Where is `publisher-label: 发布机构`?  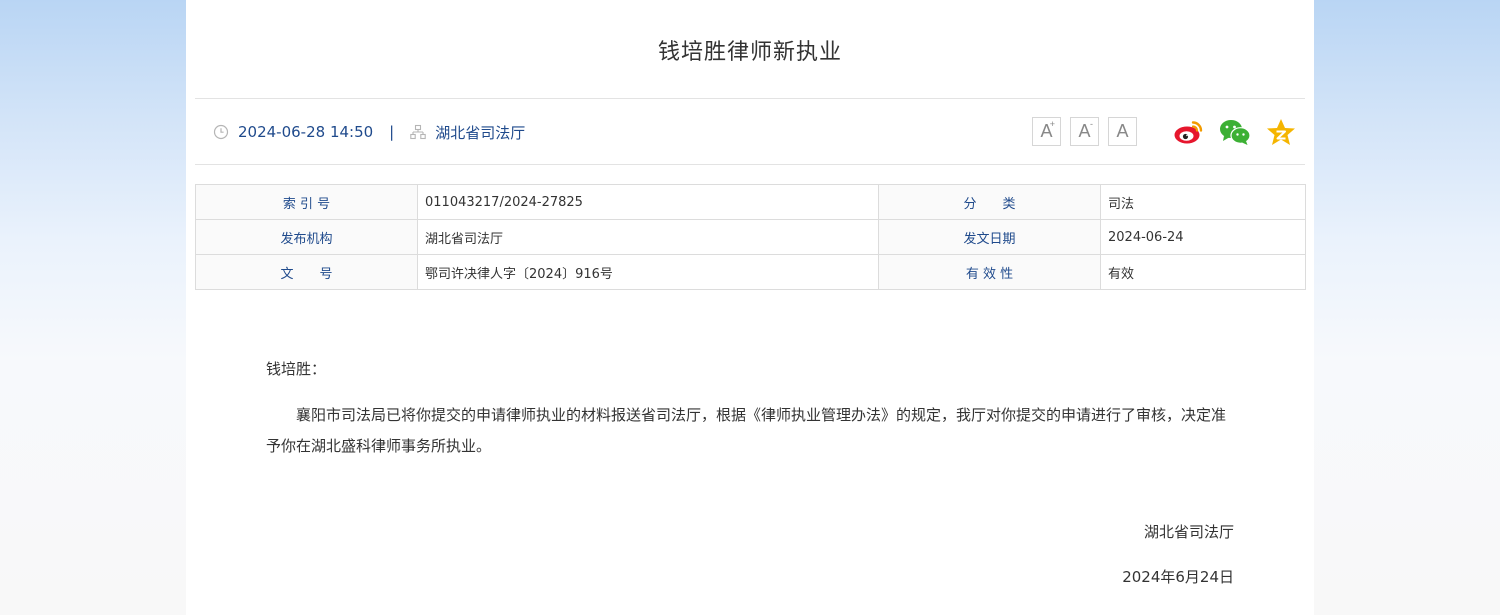 publisher-label: 发布机构 is located at coordinates (306, 237).